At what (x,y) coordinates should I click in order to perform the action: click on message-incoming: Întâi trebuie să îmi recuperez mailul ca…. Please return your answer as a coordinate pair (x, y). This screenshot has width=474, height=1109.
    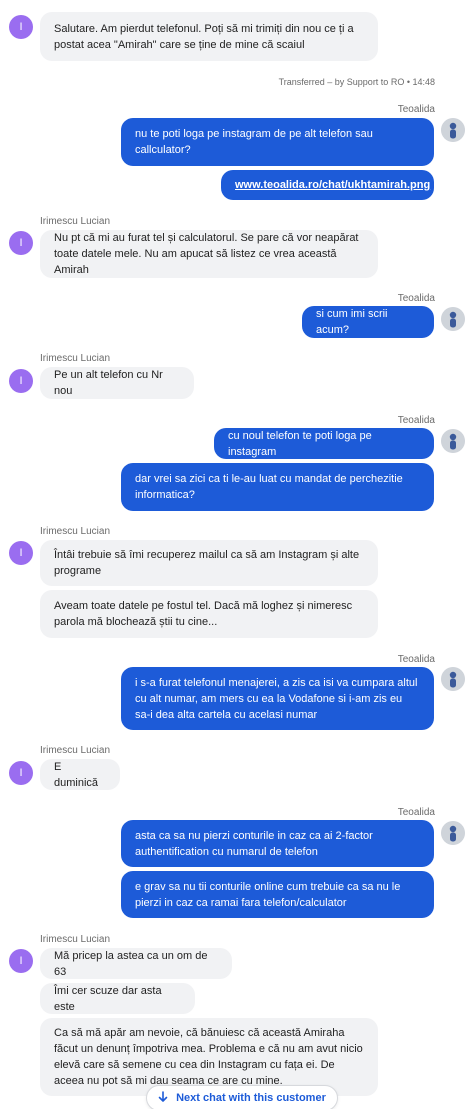
    Looking at the image, I should click on (209, 563).